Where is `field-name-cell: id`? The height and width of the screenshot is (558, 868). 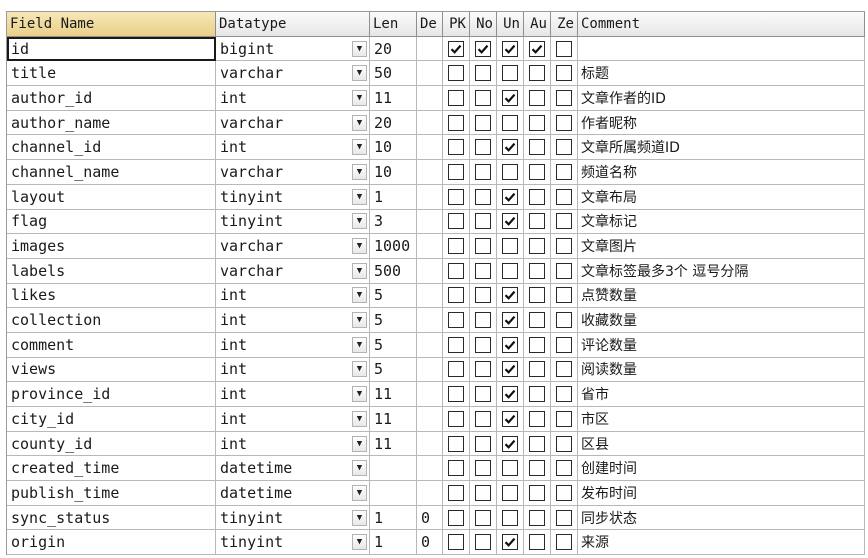 field-name-cell: id is located at coordinates (111, 49).